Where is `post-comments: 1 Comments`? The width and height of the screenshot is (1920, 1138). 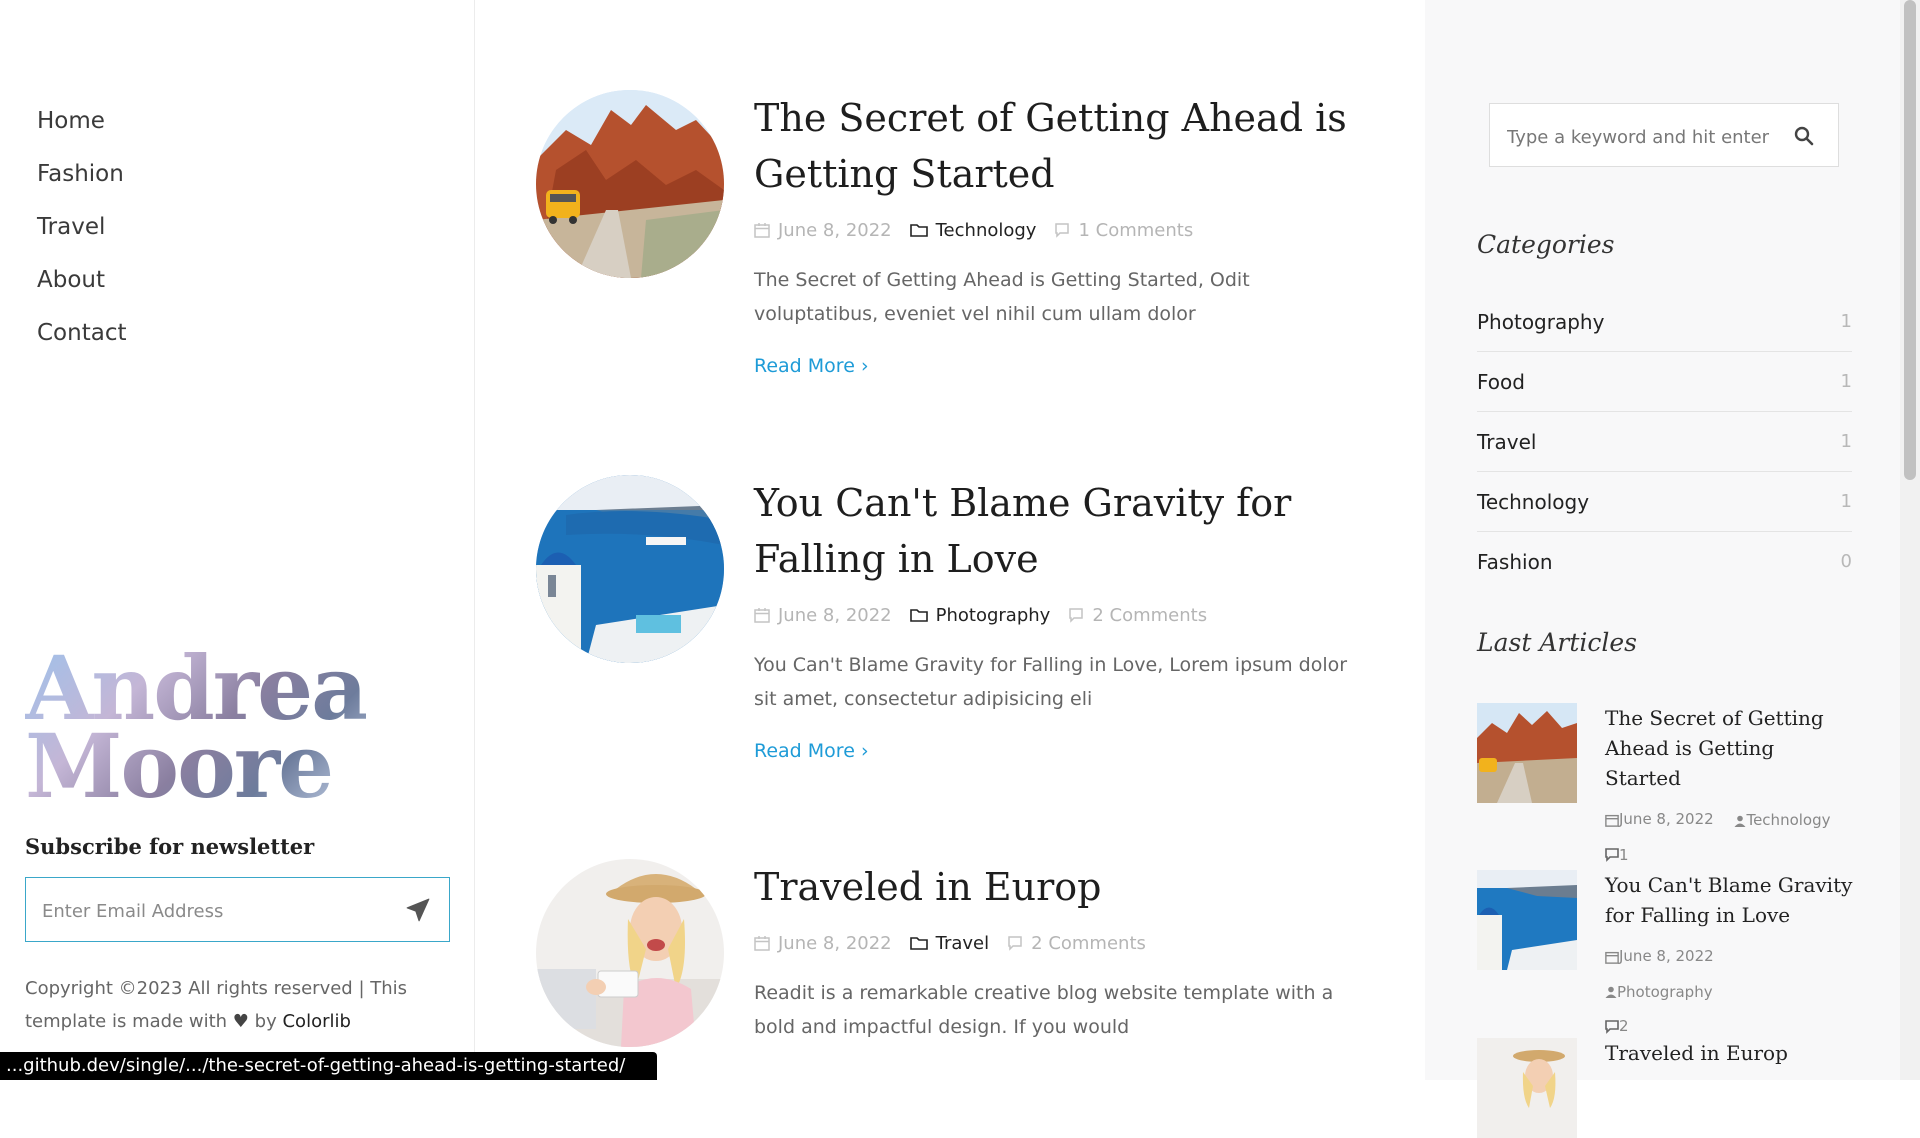 post-comments: 1 Comments is located at coordinates (1123, 230).